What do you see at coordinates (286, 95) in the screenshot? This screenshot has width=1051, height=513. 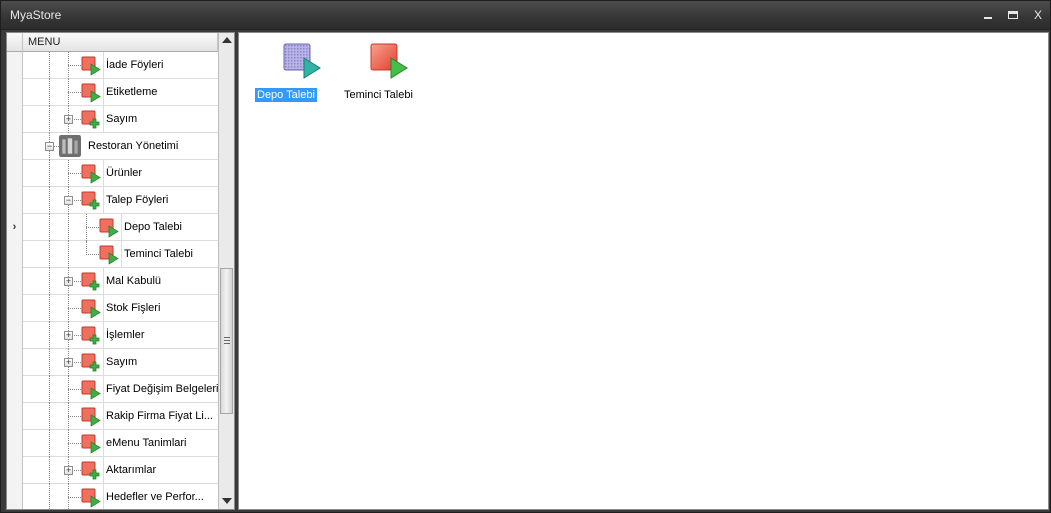 I see `tile-label: Depo Talebi` at bounding box center [286, 95].